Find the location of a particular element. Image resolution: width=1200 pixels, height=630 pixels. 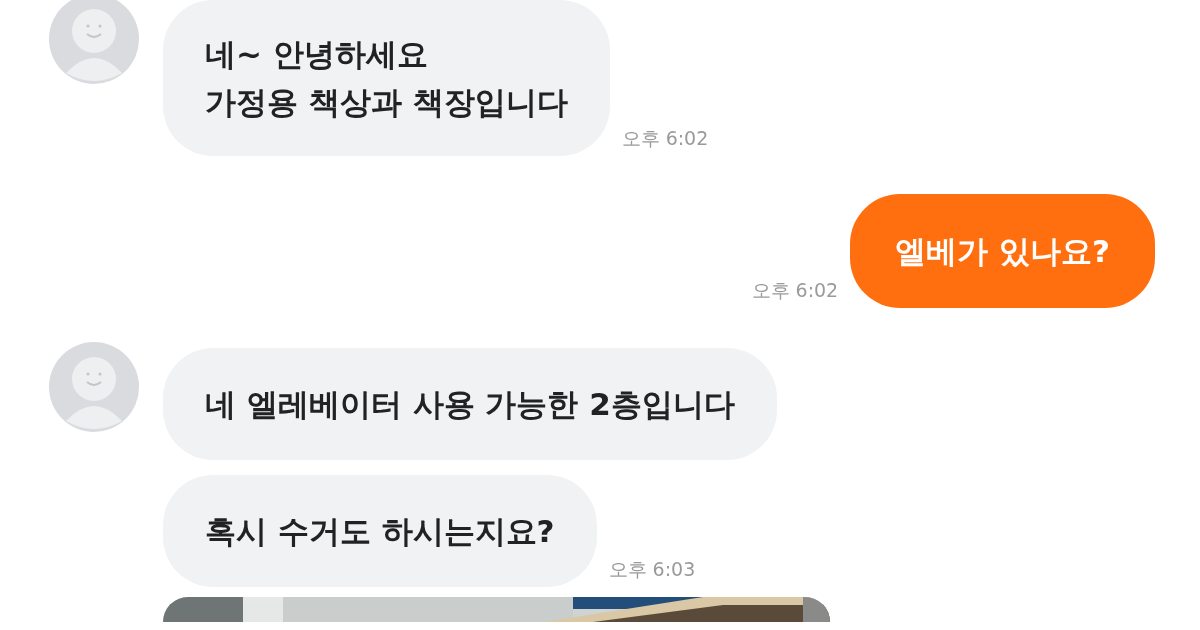

message-bubble: 네 엘레베이터 사용 가능한 2층입니다 is located at coordinates (470, 404).